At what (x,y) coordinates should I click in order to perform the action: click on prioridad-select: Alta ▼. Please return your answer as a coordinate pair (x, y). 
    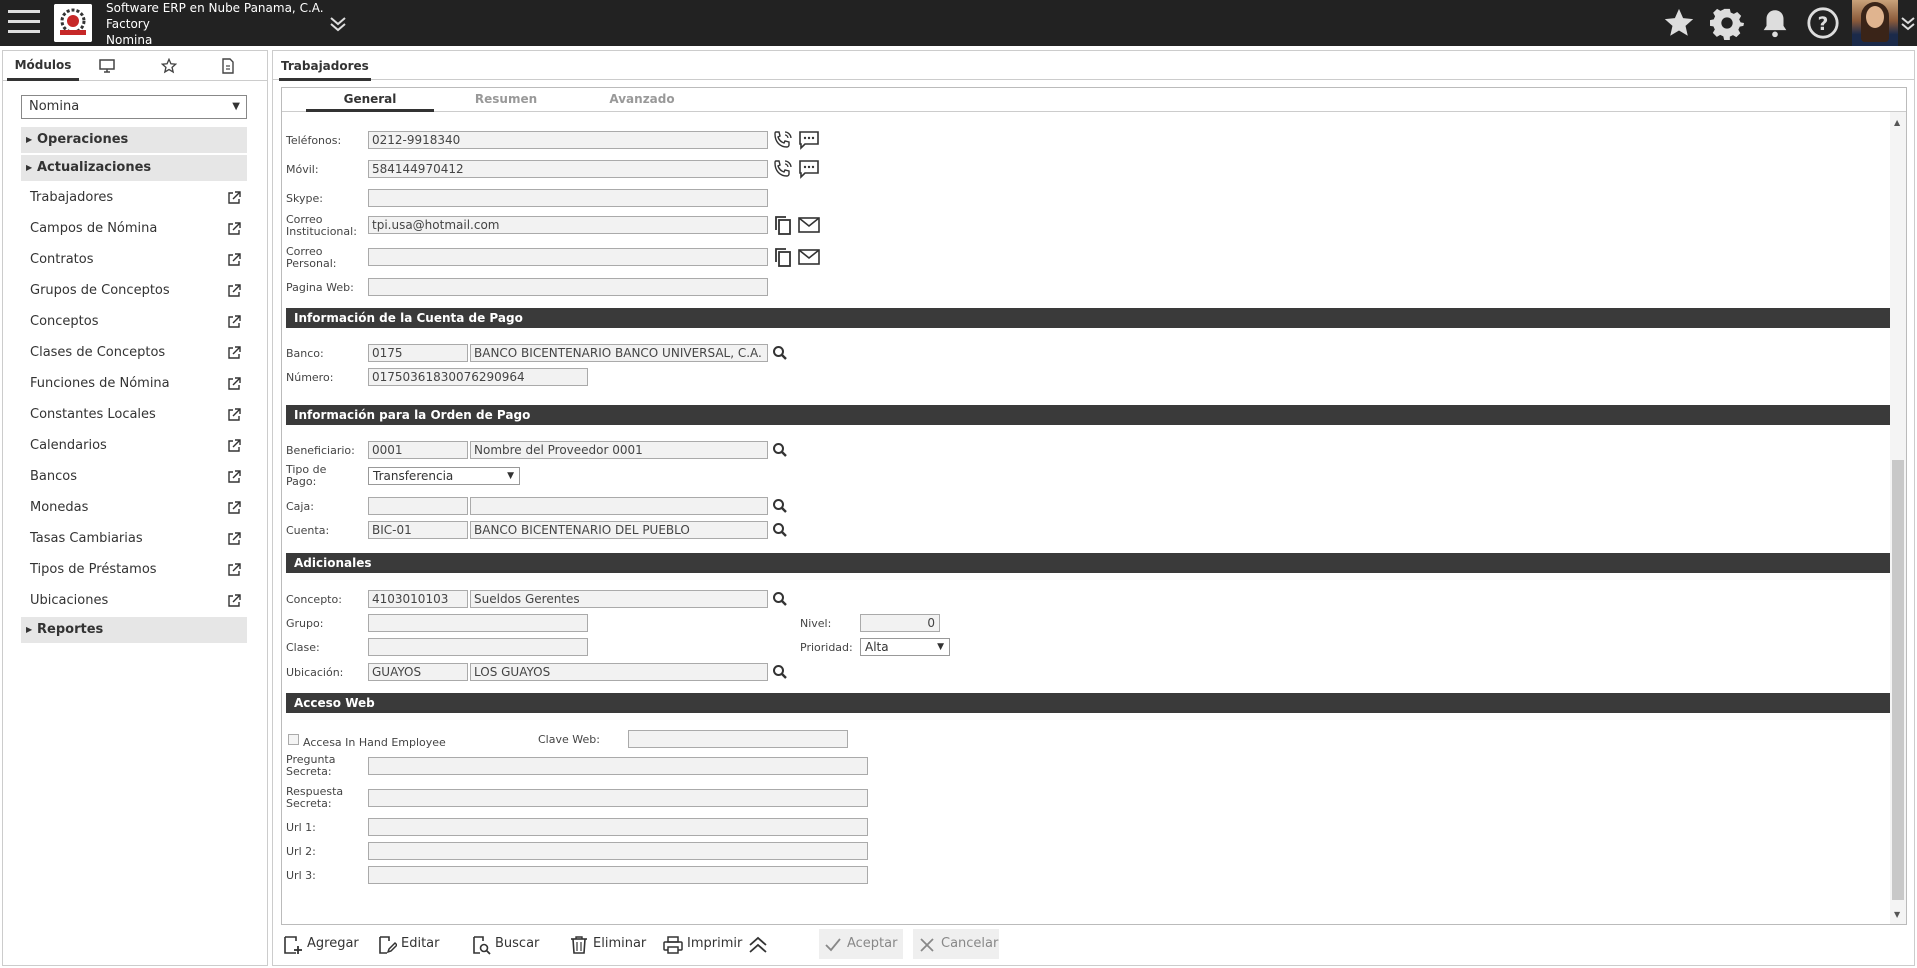
    Looking at the image, I should click on (905, 647).